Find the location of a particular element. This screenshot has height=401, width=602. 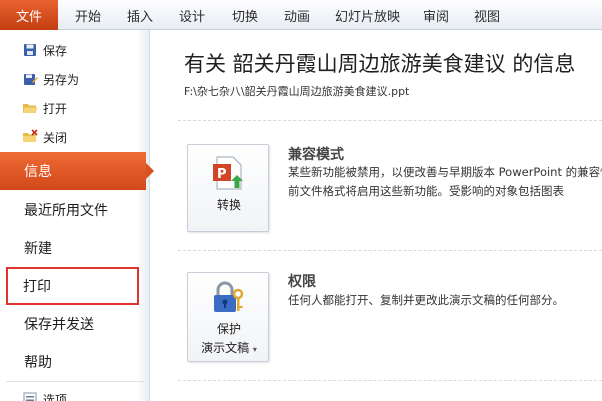

tab-insert: 插入 is located at coordinates (140, 15).